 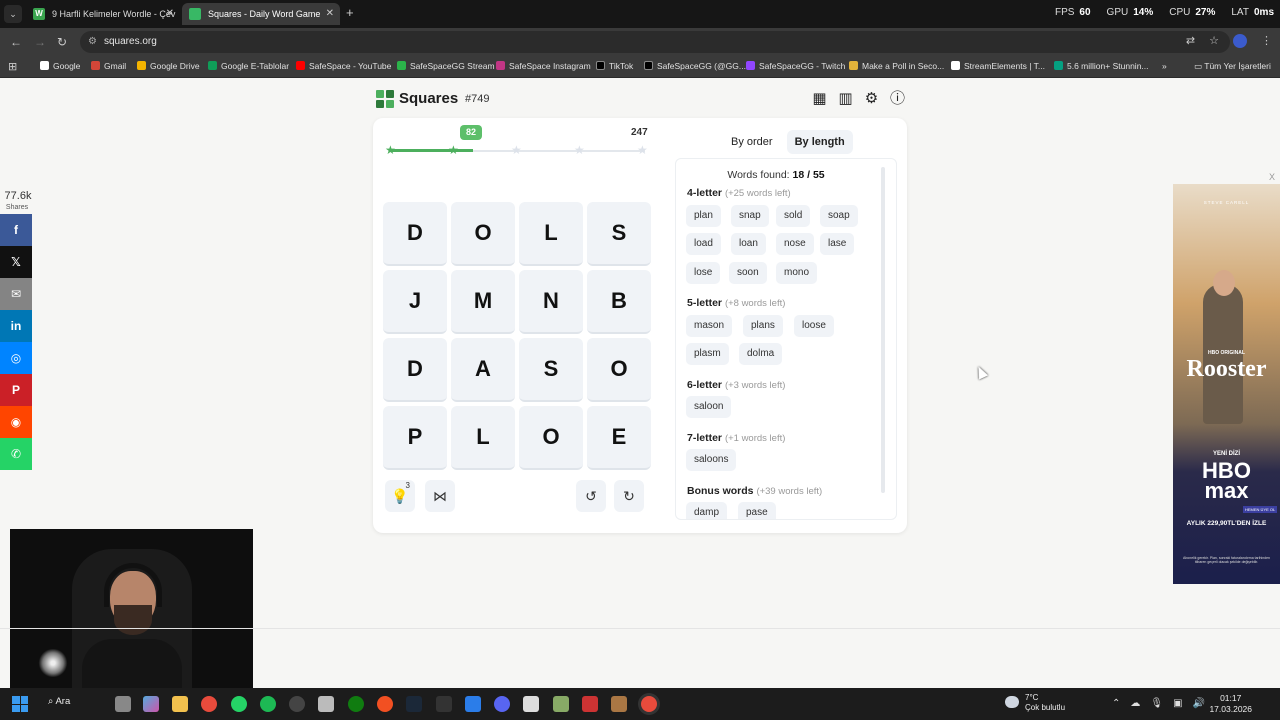 I want to click on onedrive-icon: ☁, so click(x=1135, y=703).